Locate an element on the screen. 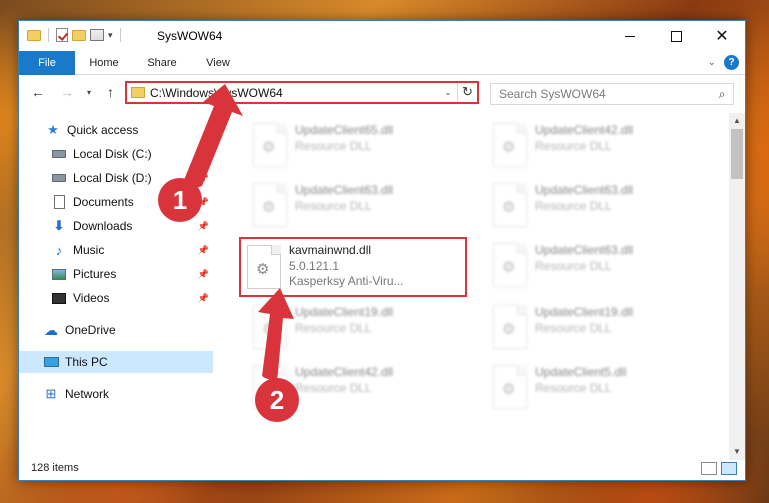  music-icon: ♪ is located at coordinates (59, 250).